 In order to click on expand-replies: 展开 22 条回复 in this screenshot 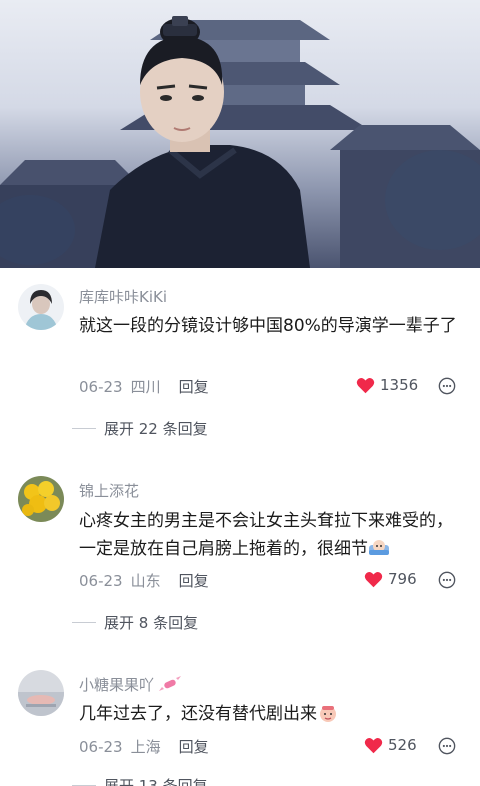, I will do `click(140, 428)`.